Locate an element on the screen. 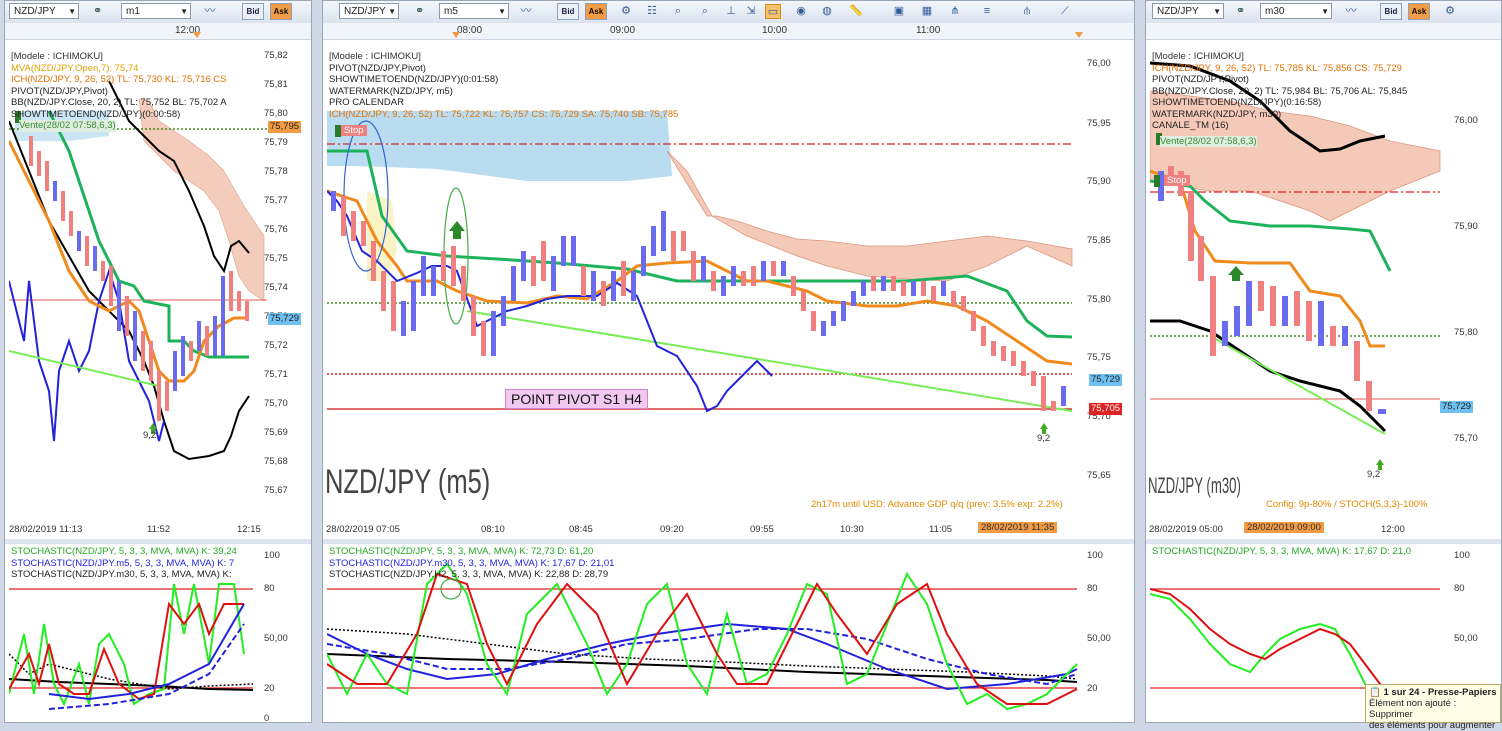  price-label: 75,75 is located at coordinates (276, 258).